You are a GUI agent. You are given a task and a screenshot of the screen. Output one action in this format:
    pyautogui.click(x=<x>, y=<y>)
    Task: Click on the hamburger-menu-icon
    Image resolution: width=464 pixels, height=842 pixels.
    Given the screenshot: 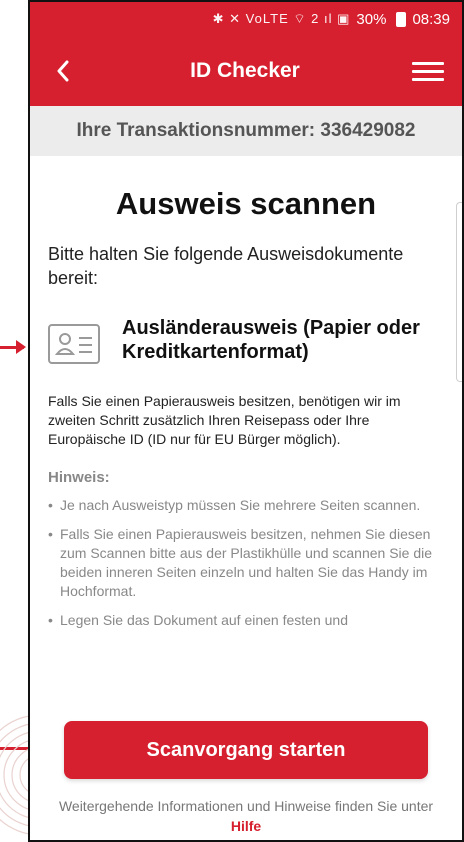 What is the action you would take?
    pyautogui.click(x=428, y=71)
    